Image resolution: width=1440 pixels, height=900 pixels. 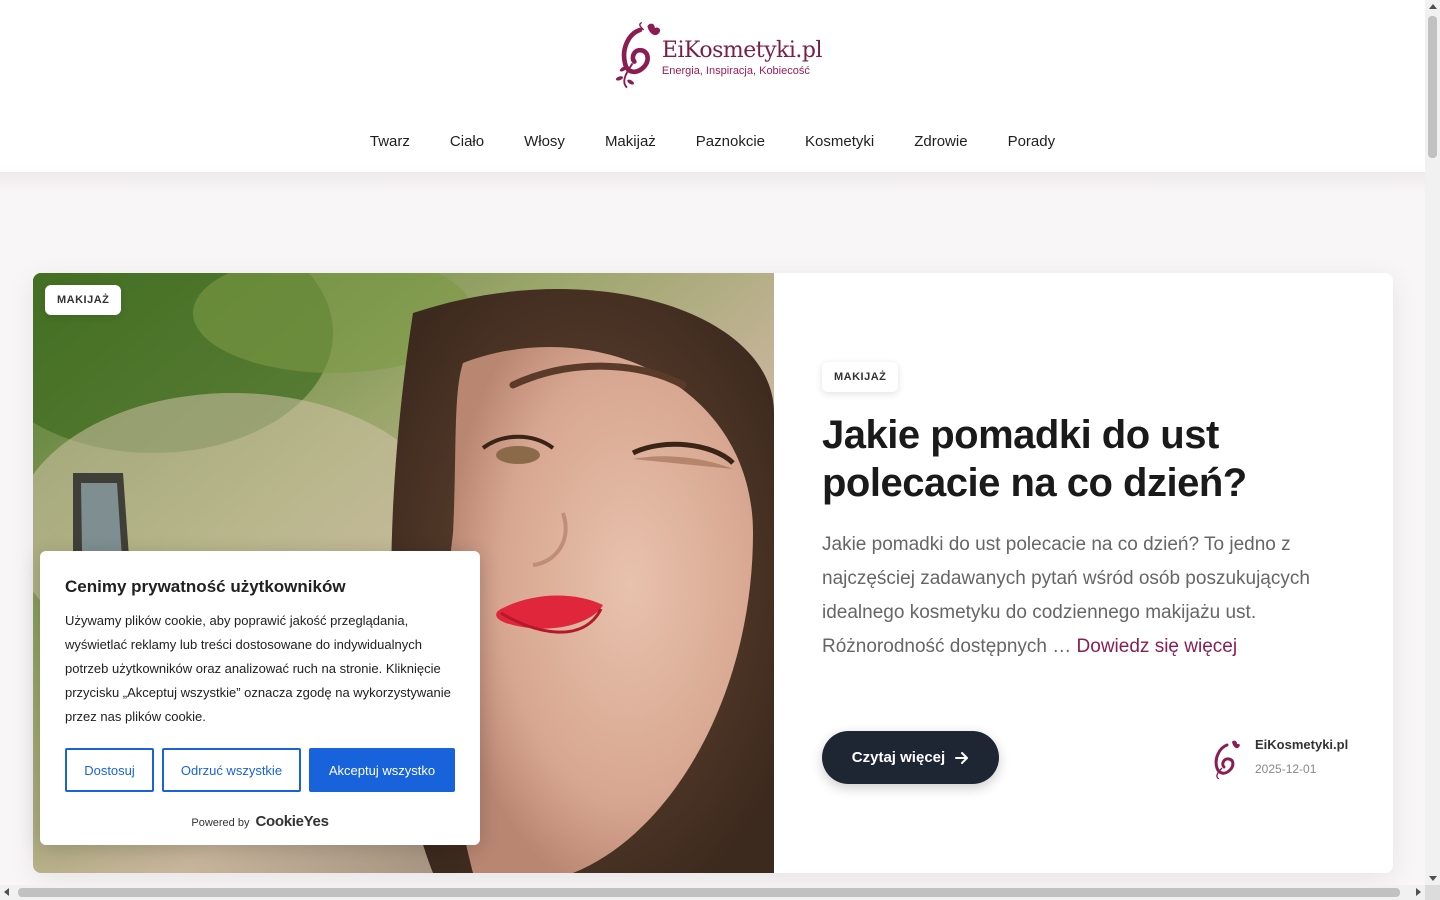 I want to click on nav-item-wlosy: Włosy, so click(x=544, y=142).